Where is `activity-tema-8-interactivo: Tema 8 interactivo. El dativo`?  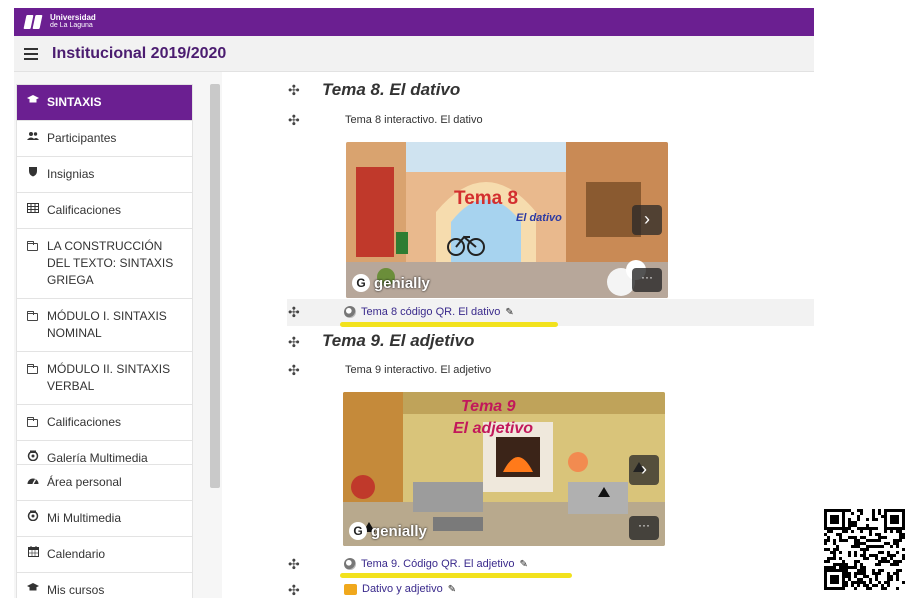
activity-tema-8-interactivo: Tema 8 interactivo. El dativo is located at coordinates (414, 120).